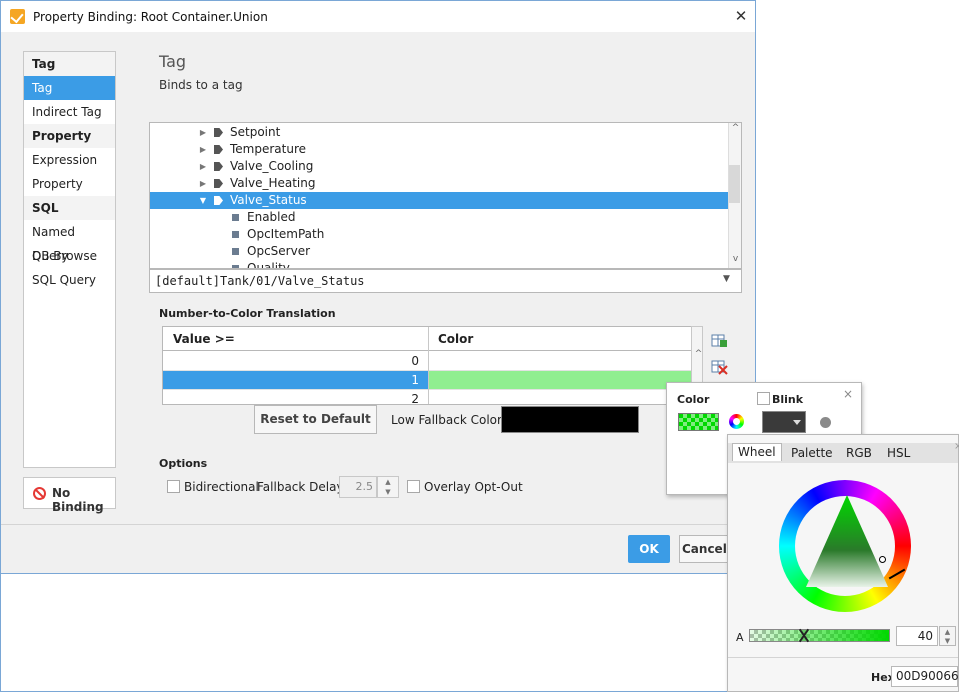  I want to click on column-divider, so click(428, 365).